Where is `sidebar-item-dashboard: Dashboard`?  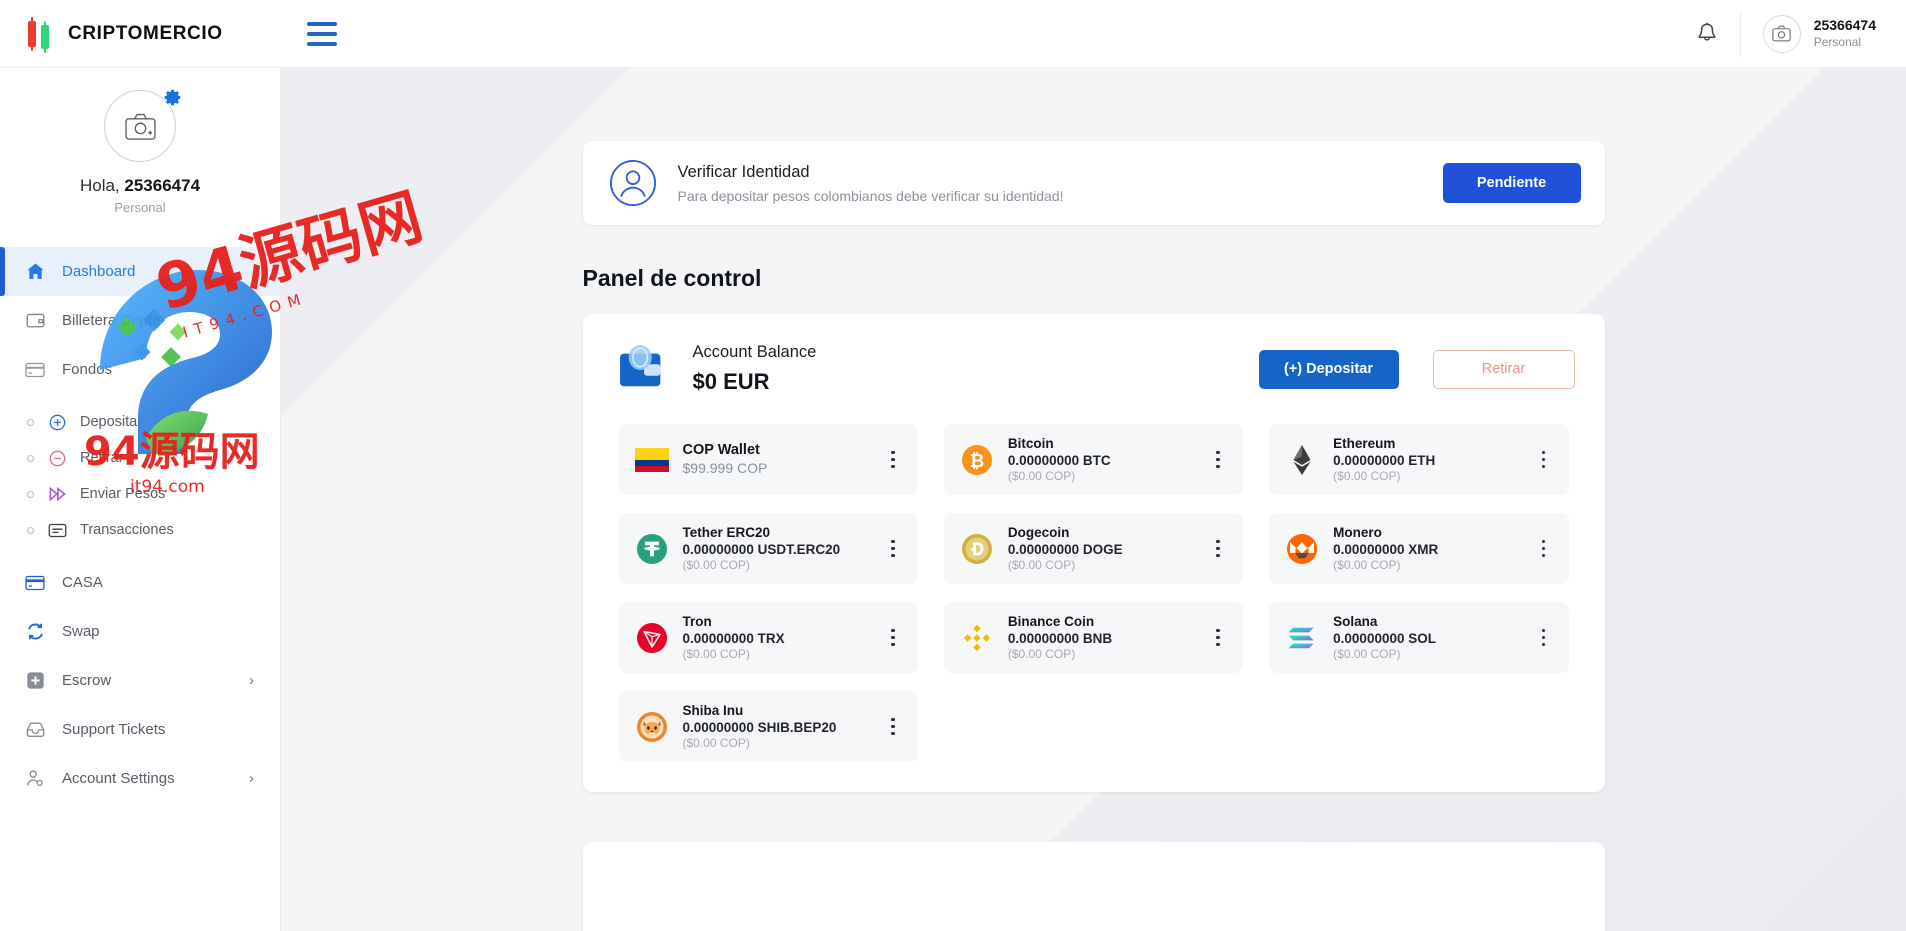
sidebar-item-dashboard: Dashboard is located at coordinates (140, 271).